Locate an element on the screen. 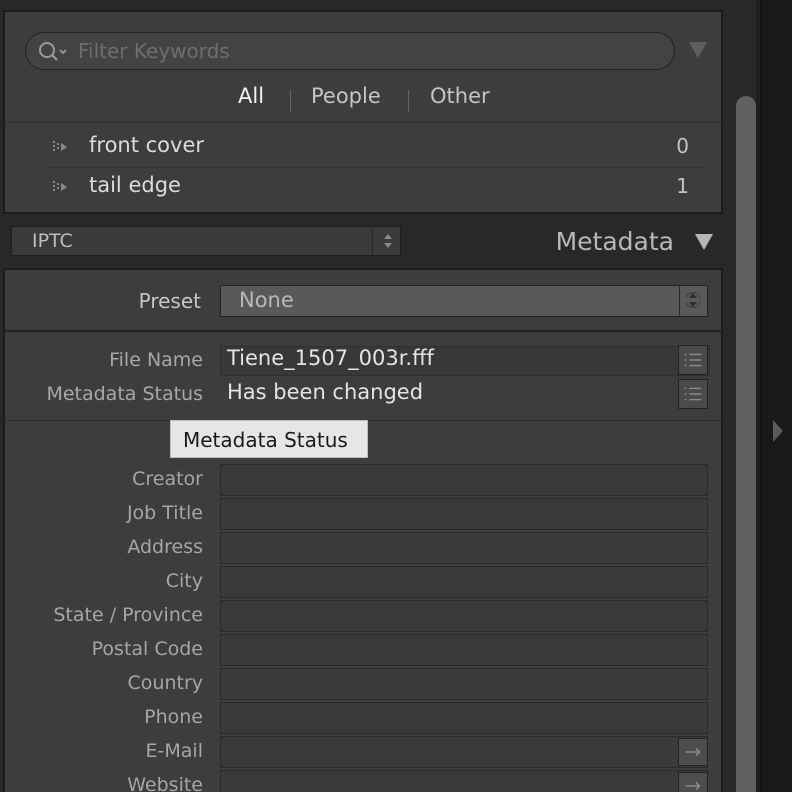  field-email: E-Mail is located at coordinates (363, 753).